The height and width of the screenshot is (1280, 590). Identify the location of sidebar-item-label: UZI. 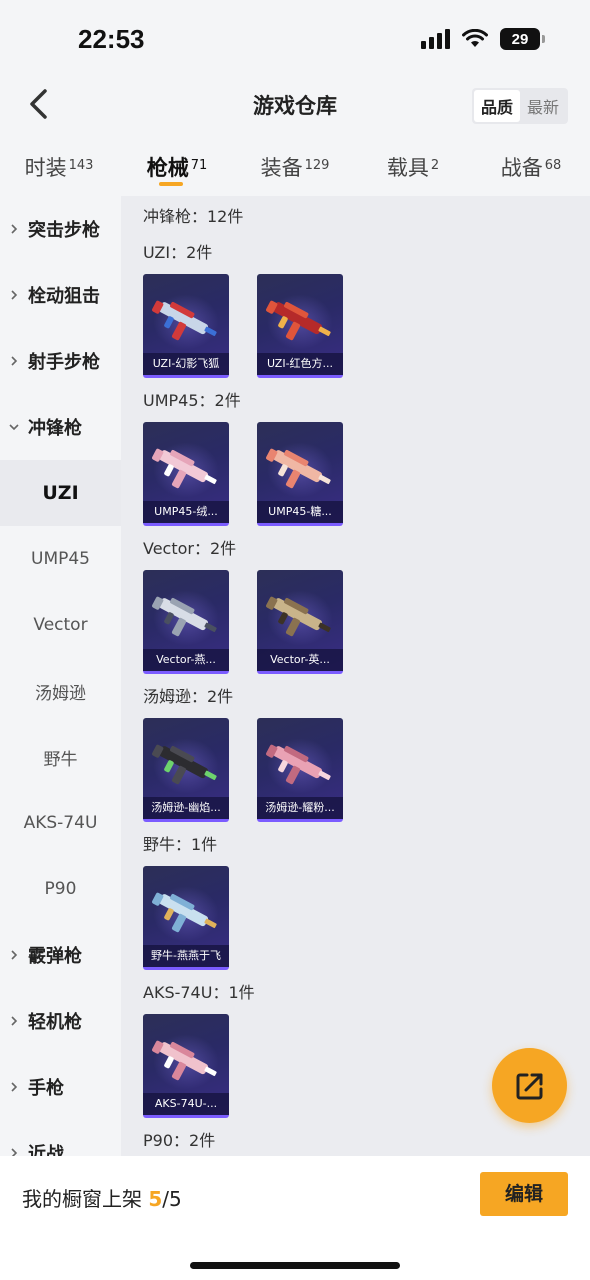
(60, 493).